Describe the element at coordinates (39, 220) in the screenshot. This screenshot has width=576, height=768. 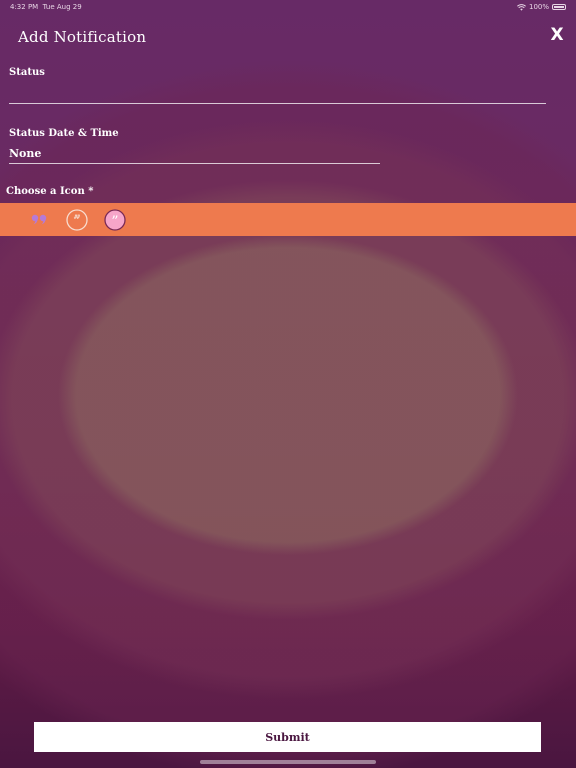
I see `quote-purple-icon` at that location.